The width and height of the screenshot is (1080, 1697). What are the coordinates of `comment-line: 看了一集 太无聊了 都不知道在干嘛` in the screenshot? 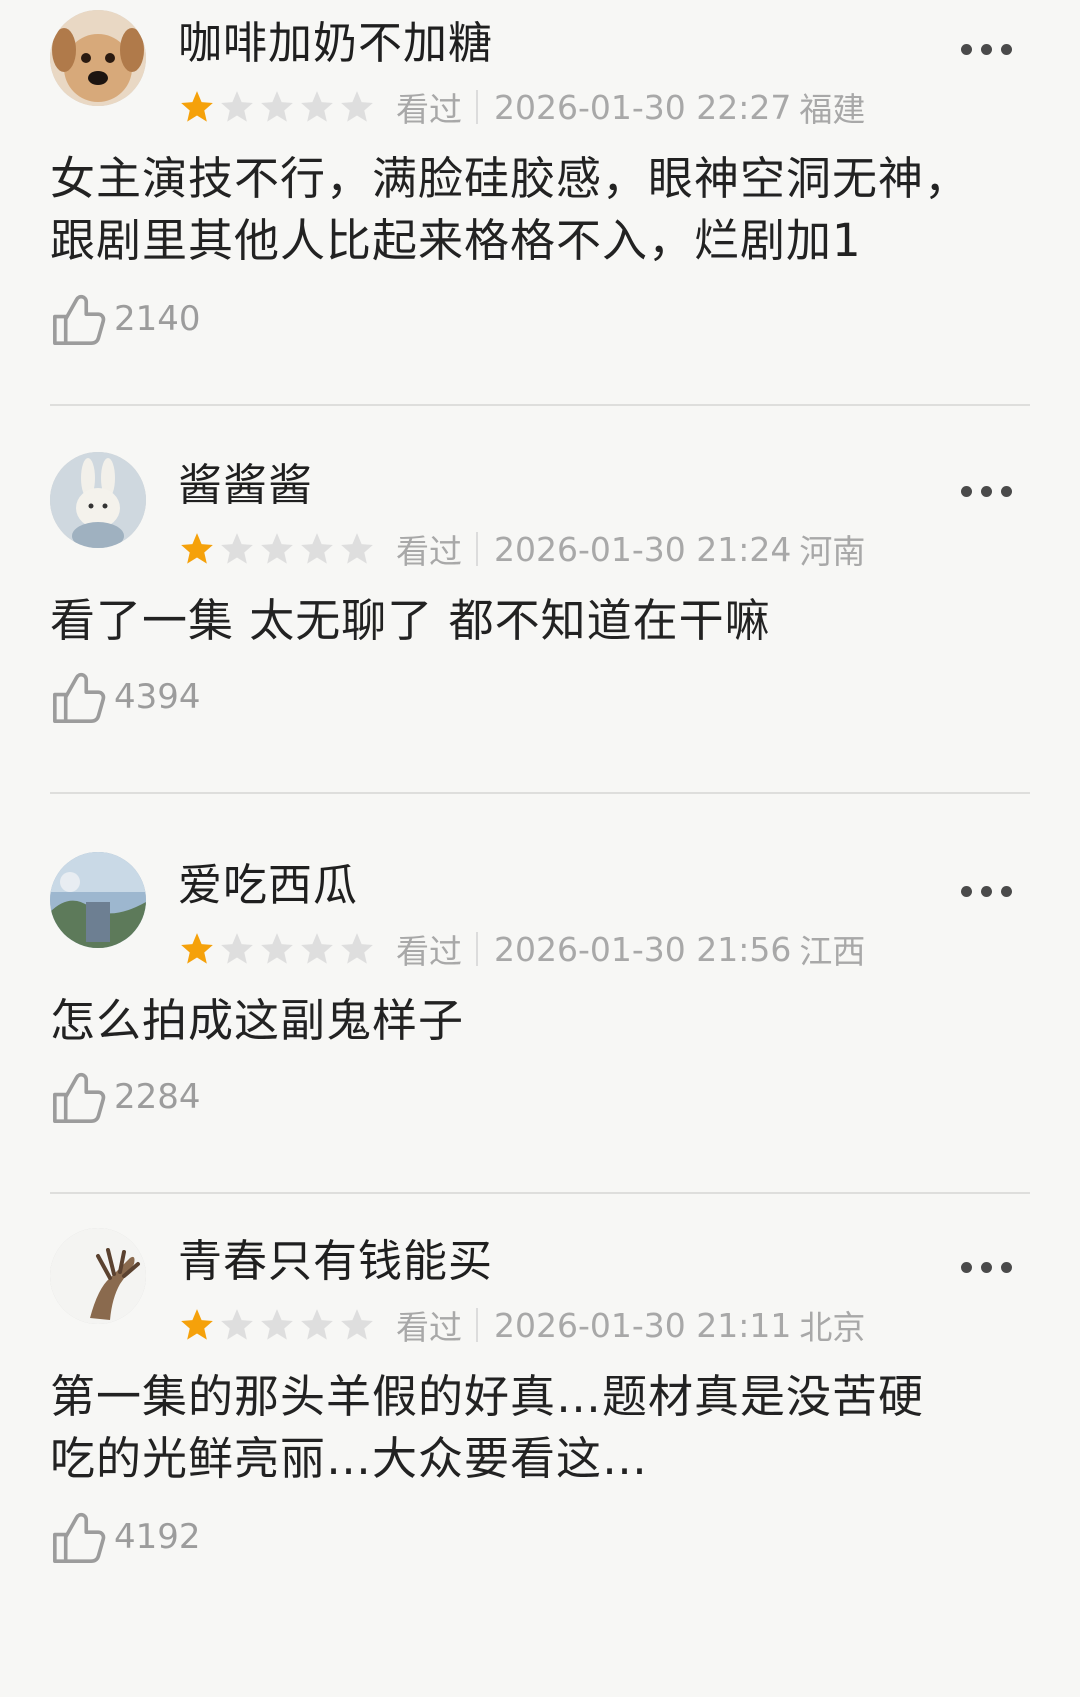 It's located at (410, 620).